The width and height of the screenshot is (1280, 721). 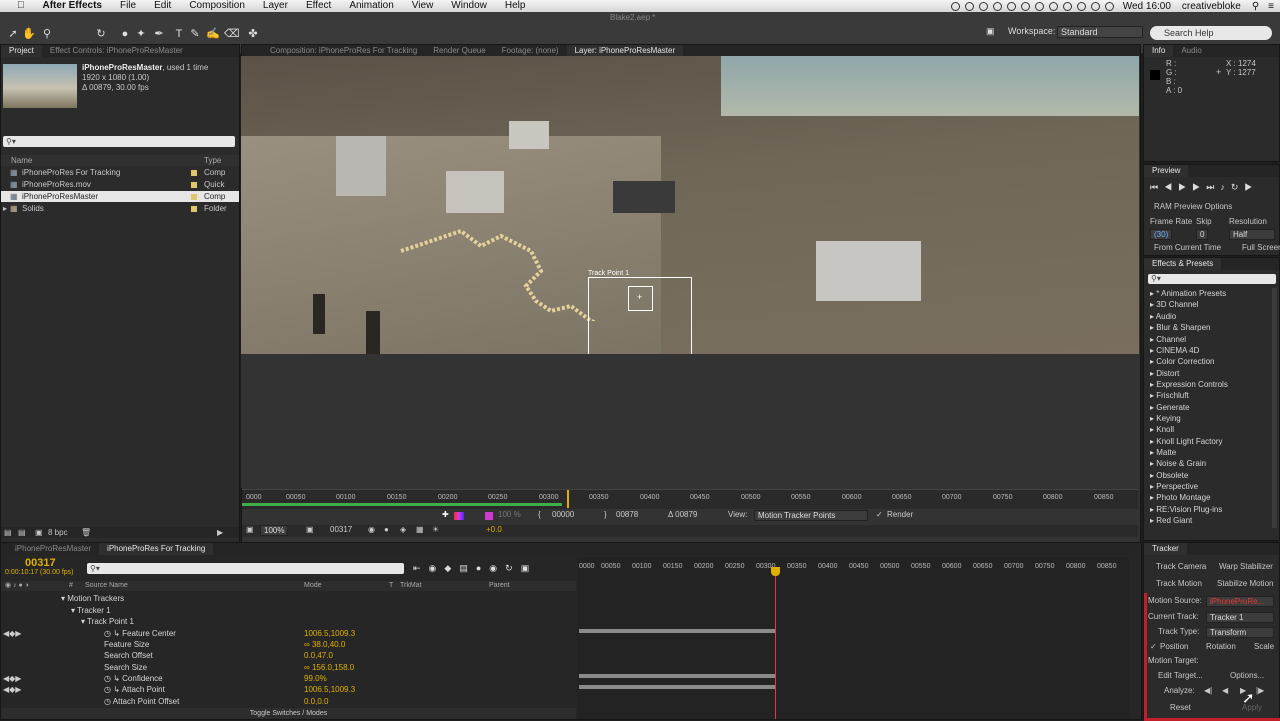 I want to click on workspace-dropdown: Standard, so click(x=1100, y=32).